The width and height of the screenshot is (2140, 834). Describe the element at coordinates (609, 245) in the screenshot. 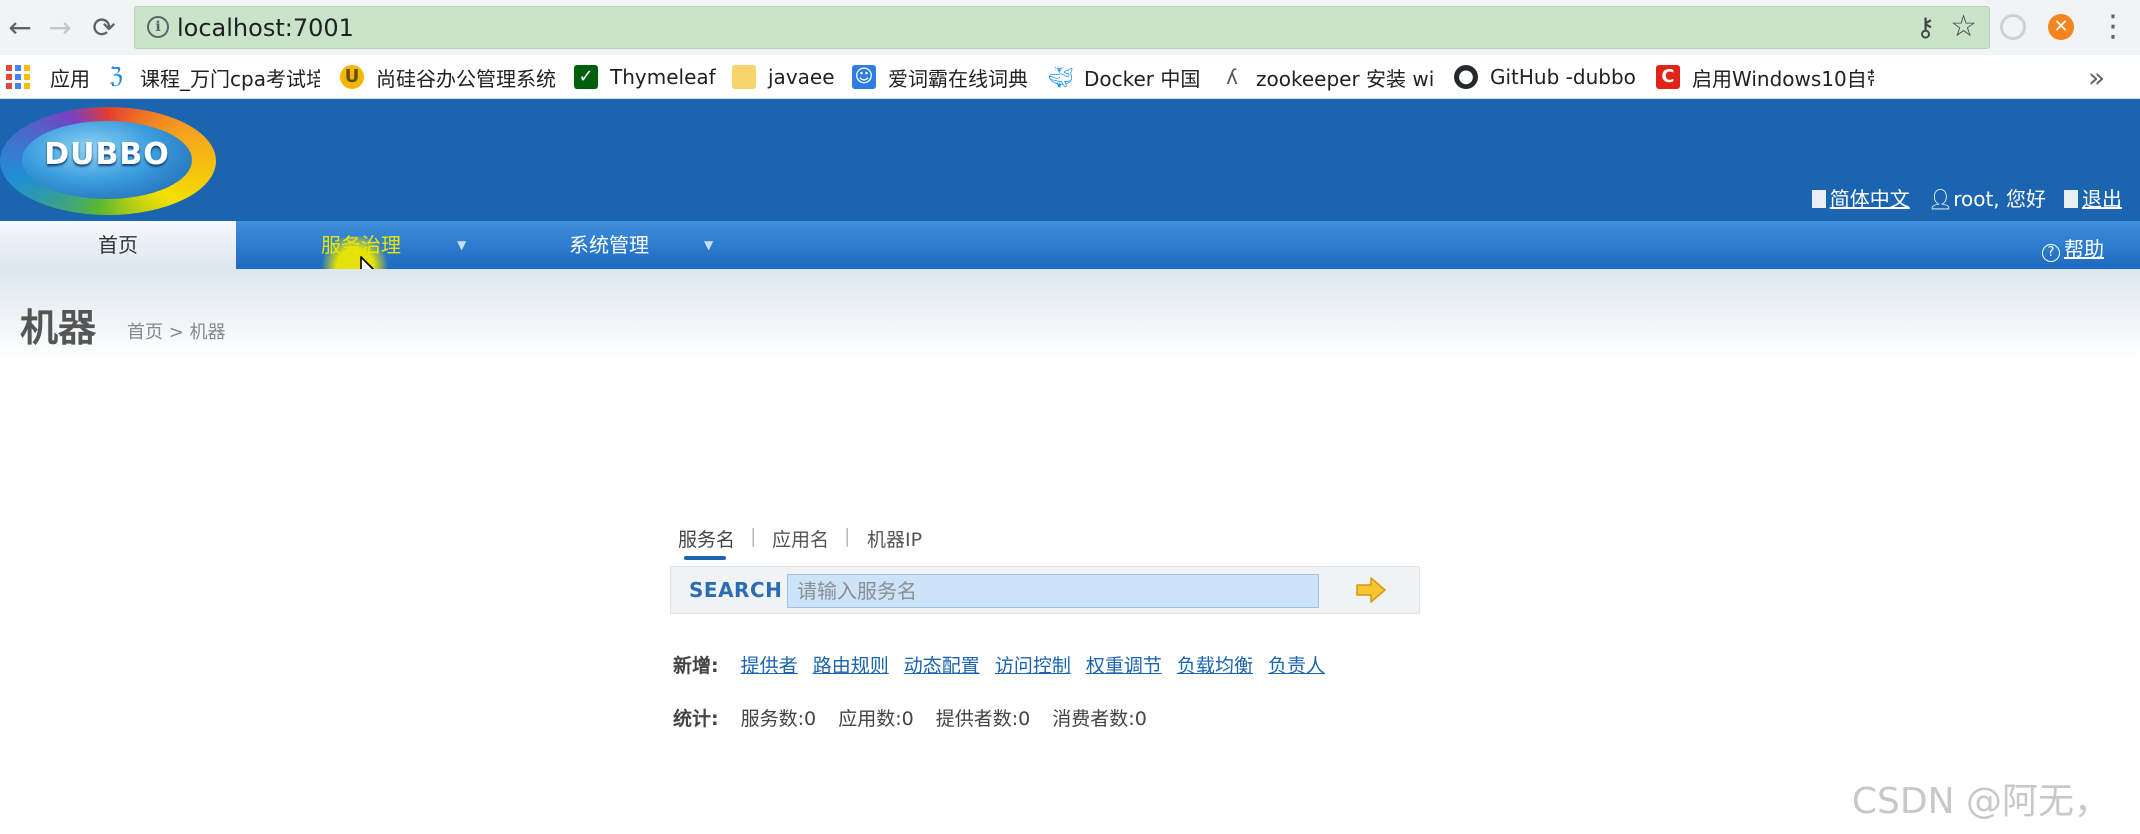

I see `menu-system-management: 系统管理` at that location.